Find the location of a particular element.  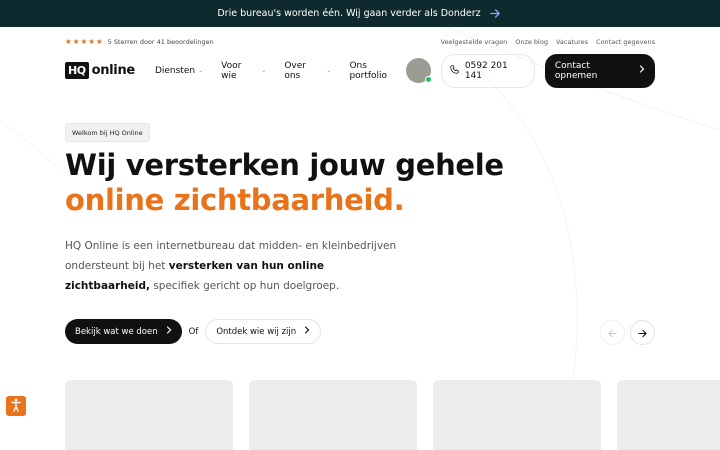

about-us-label: Ontdek wie wij zijn is located at coordinates (256, 331).